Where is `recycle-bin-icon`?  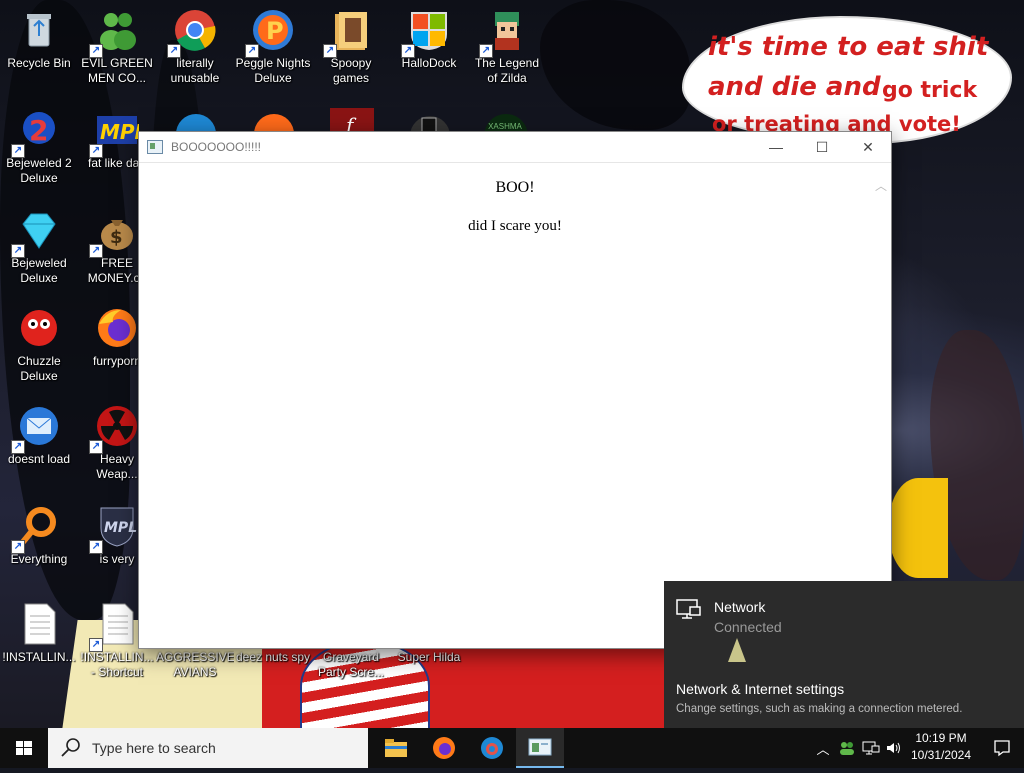
recycle-bin-icon is located at coordinates (39, 30).